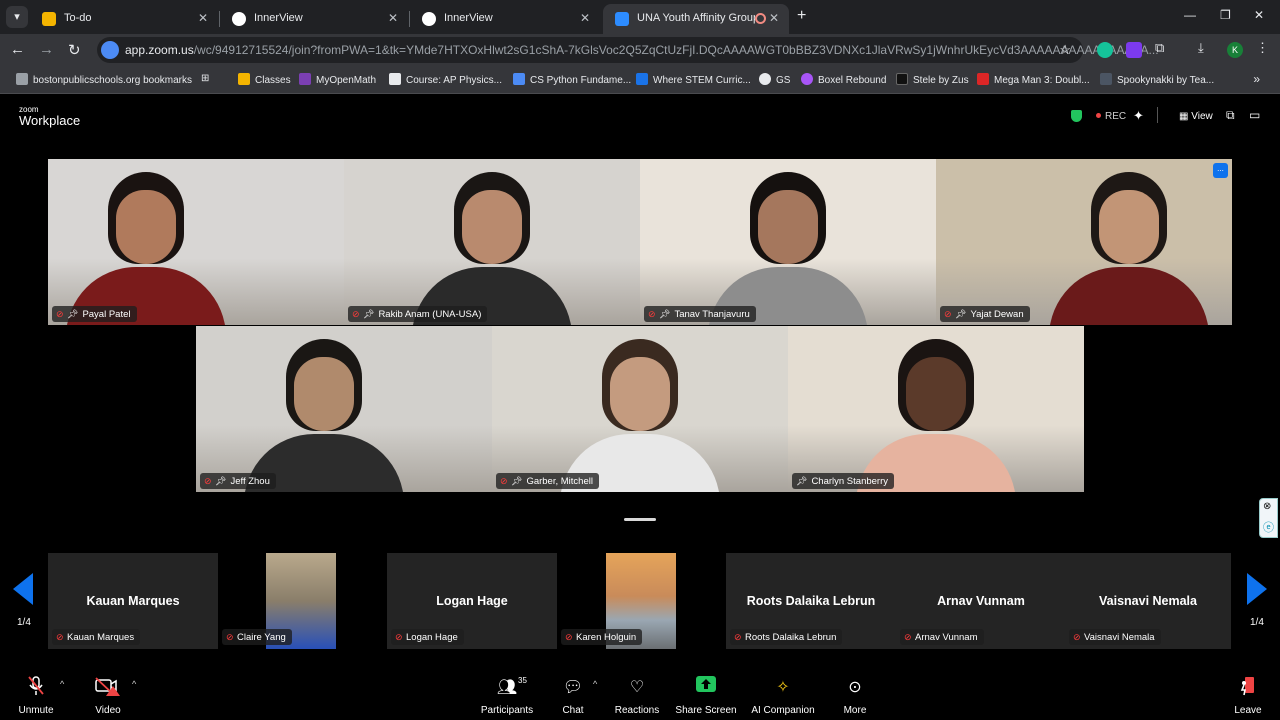 The width and height of the screenshot is (1280, 720). Describe the element at coordinates (642, 79) in the screenshot. I see `stem-icon` at that location.